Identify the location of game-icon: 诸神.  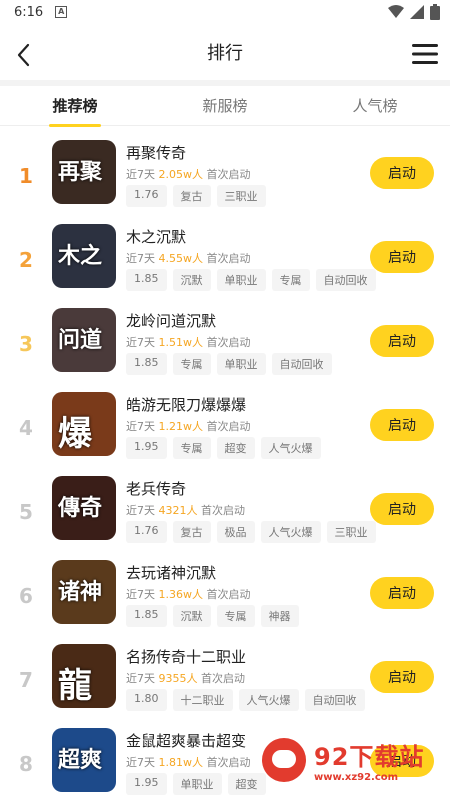
(84, 592).